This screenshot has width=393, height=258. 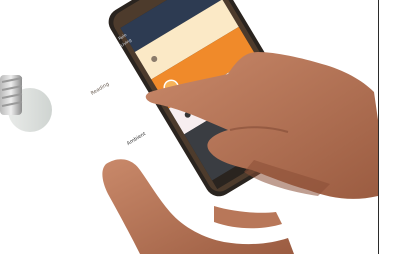 What do you see at coordinates (26, 103) in the screenshot?
I see `light-bulb` at bounding box center [26, 103].